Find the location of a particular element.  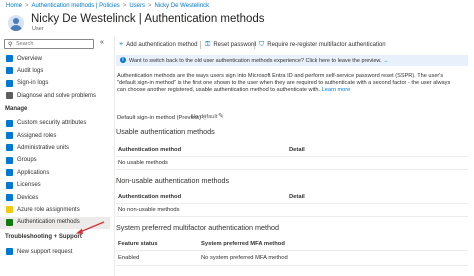

overview-icon is located at coordinates (9, 58).